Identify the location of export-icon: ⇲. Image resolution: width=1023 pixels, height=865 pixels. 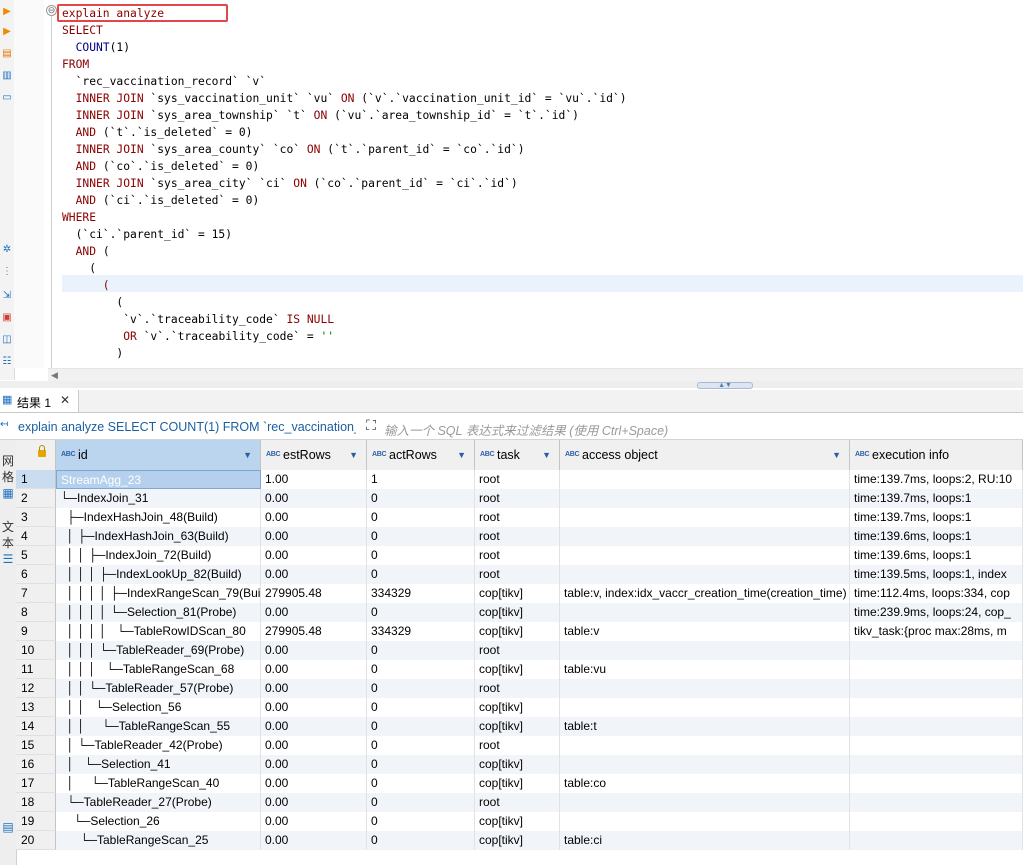
(7, 296).